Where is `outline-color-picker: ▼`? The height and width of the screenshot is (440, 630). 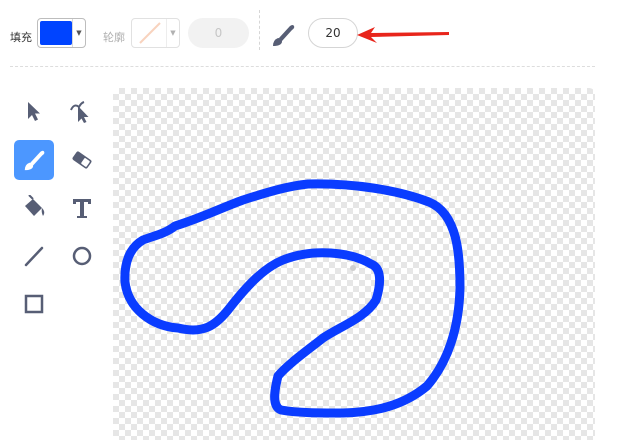
outline-color-picker: ▼ is located at coordinates (155, 33).